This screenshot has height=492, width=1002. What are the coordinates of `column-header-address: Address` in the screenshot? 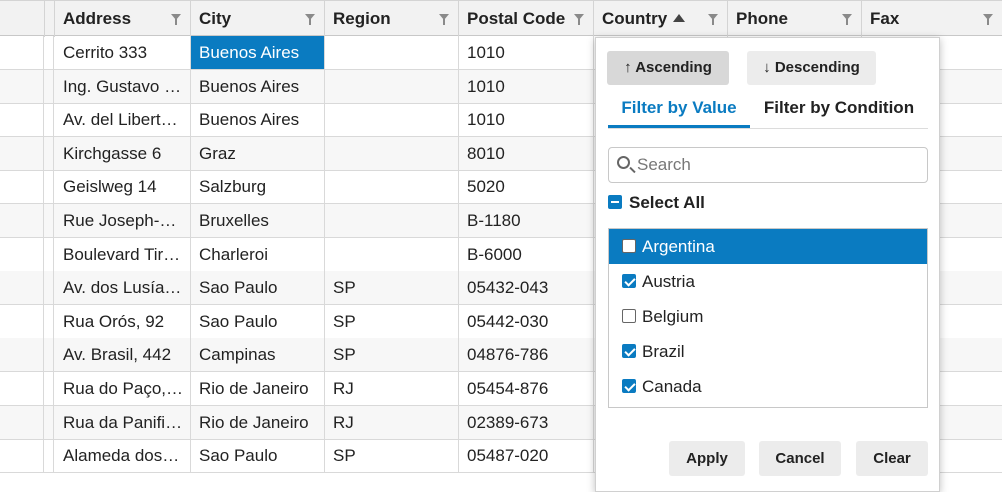 It's located at (123, 19).